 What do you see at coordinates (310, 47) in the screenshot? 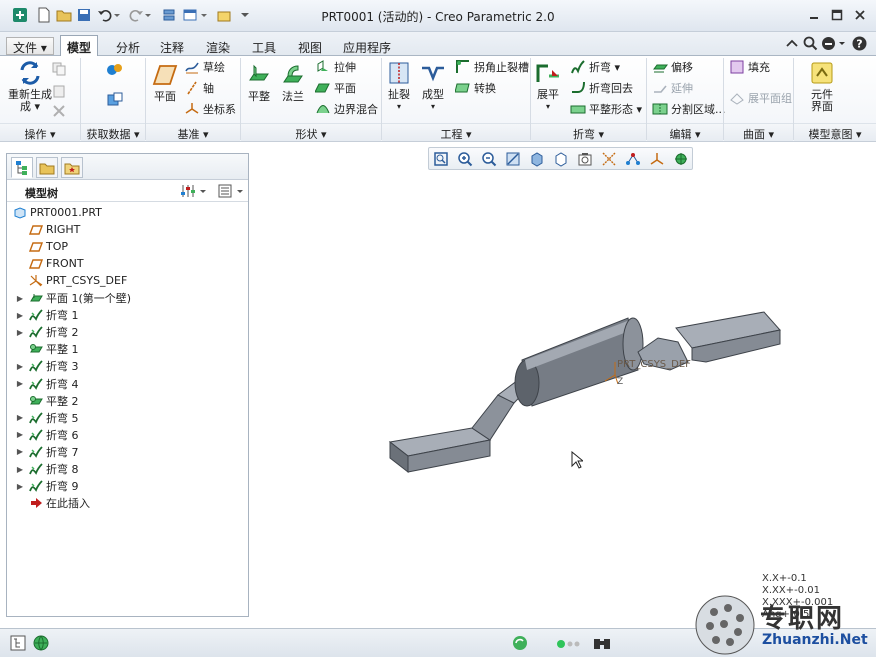
I see `tab-view: 视图` at bounding box center [310, 47].